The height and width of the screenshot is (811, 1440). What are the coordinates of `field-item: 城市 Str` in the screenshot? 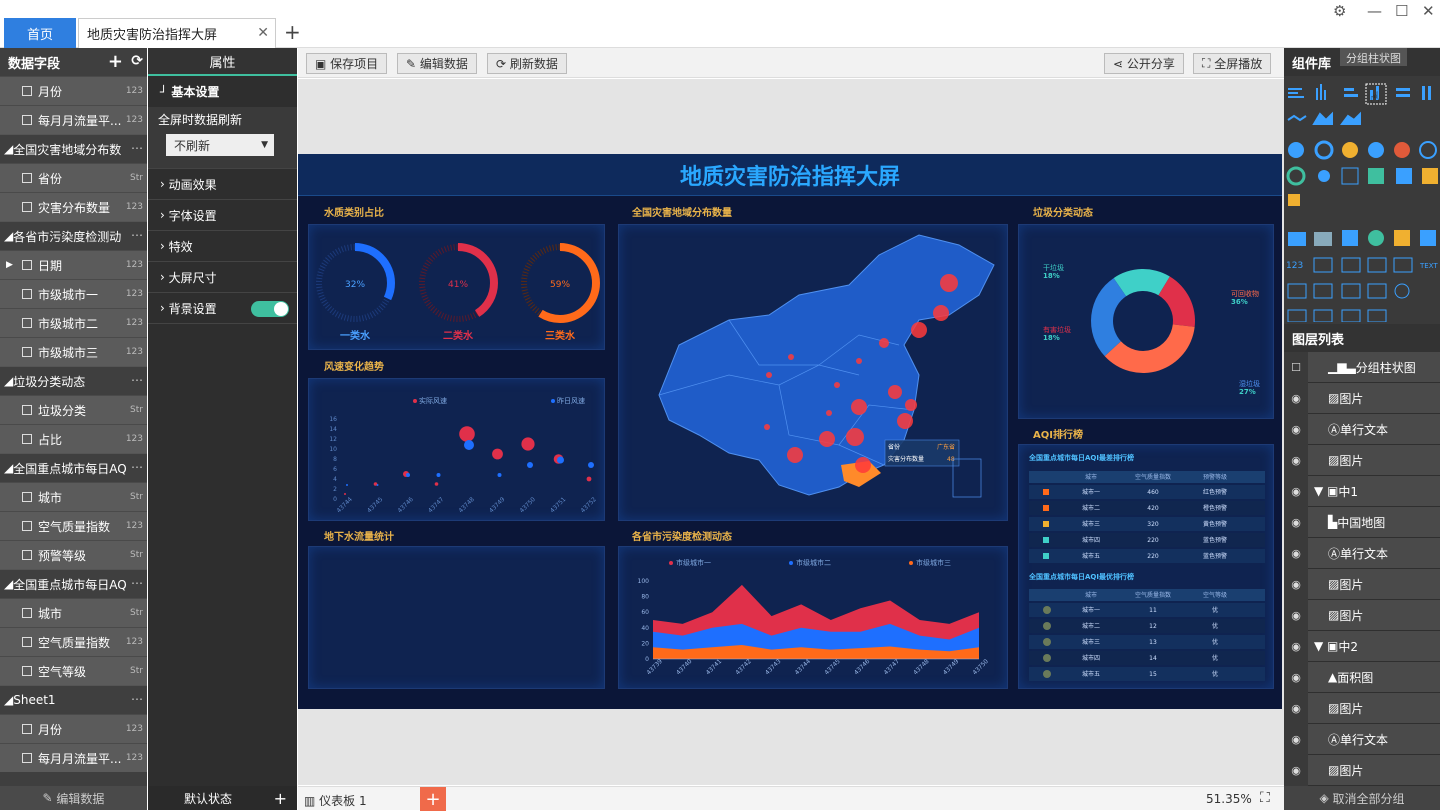 It's located at (73, 612).